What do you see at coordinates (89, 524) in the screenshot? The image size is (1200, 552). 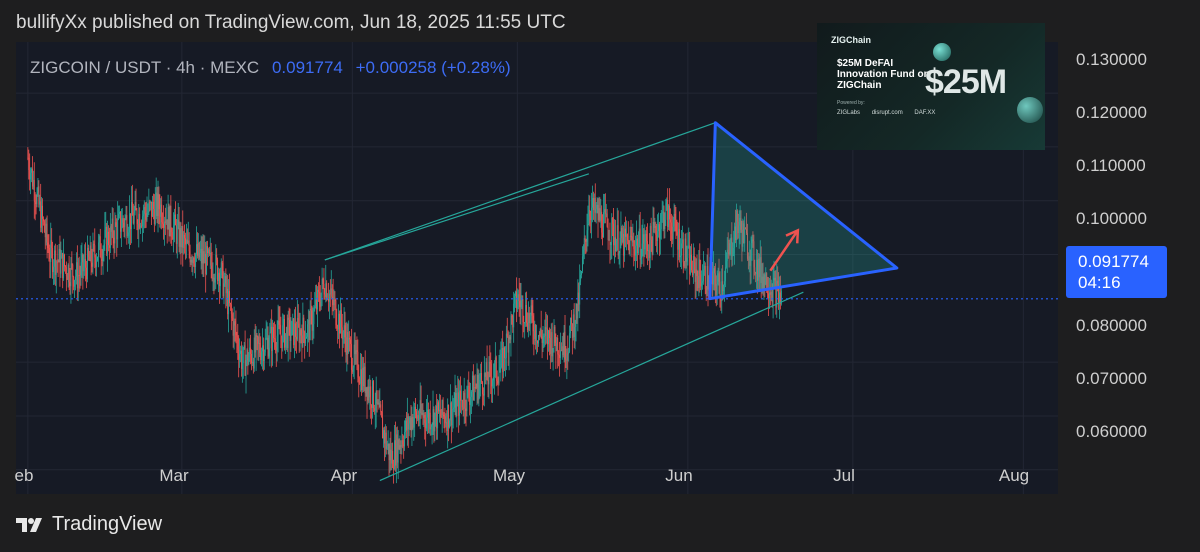 I see `tradingview-logo: TradingView` at bounding box center [89, 524].